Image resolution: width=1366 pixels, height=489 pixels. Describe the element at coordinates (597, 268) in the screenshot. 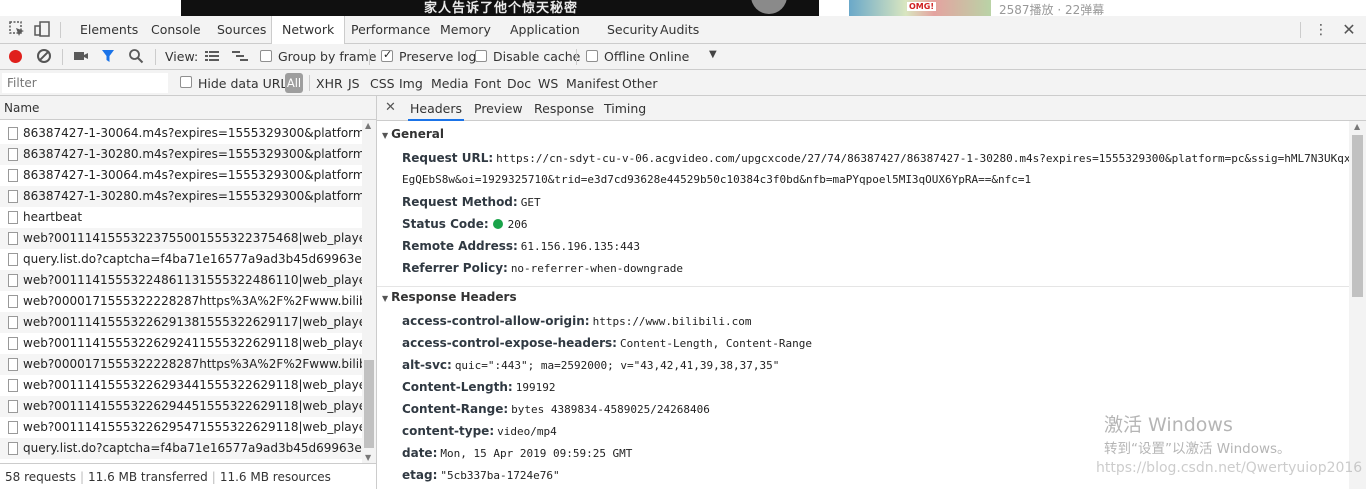

I see `referrer-policy-value: no-referrer-when-downgrade` at that location.